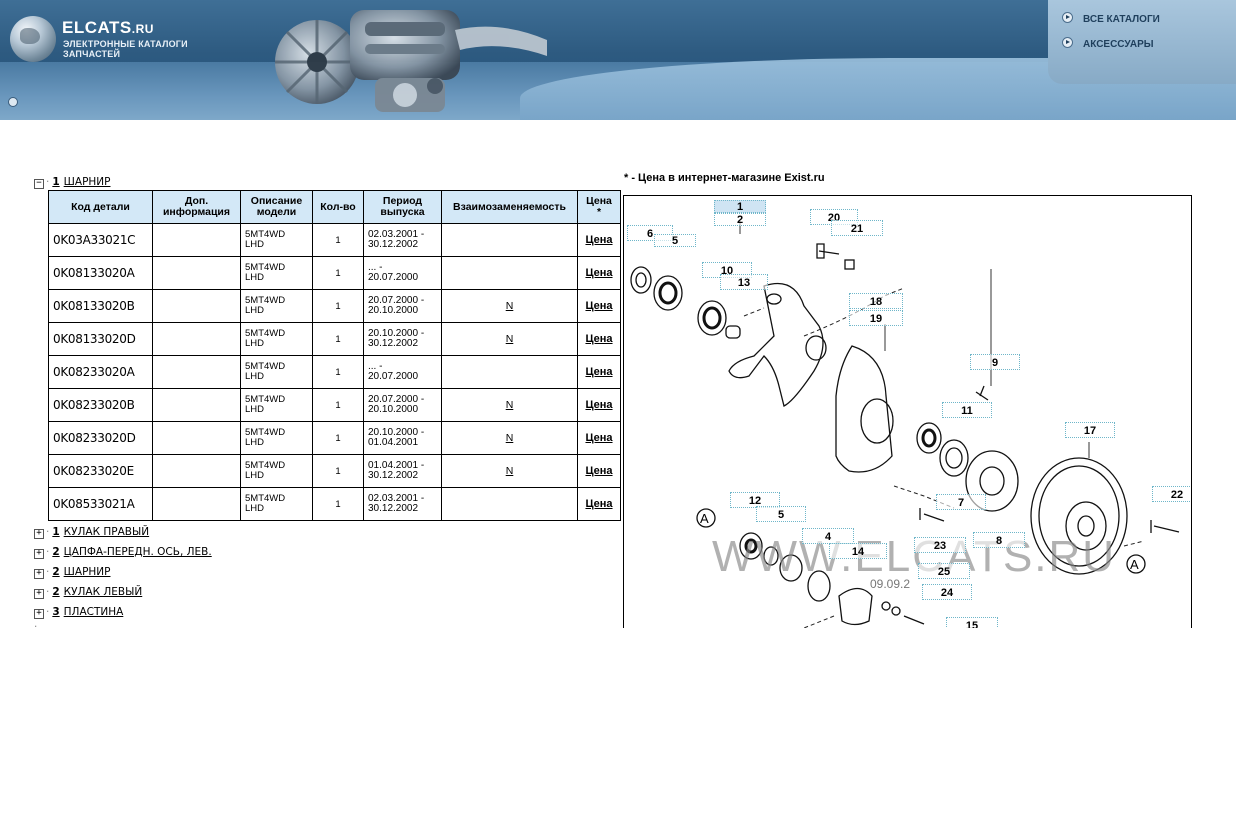 This screenshot has height=820, width=1236. Describe the element at coordinates (100, 471) in the screenshot. I see `part-code: 0K08233020E` at that location.